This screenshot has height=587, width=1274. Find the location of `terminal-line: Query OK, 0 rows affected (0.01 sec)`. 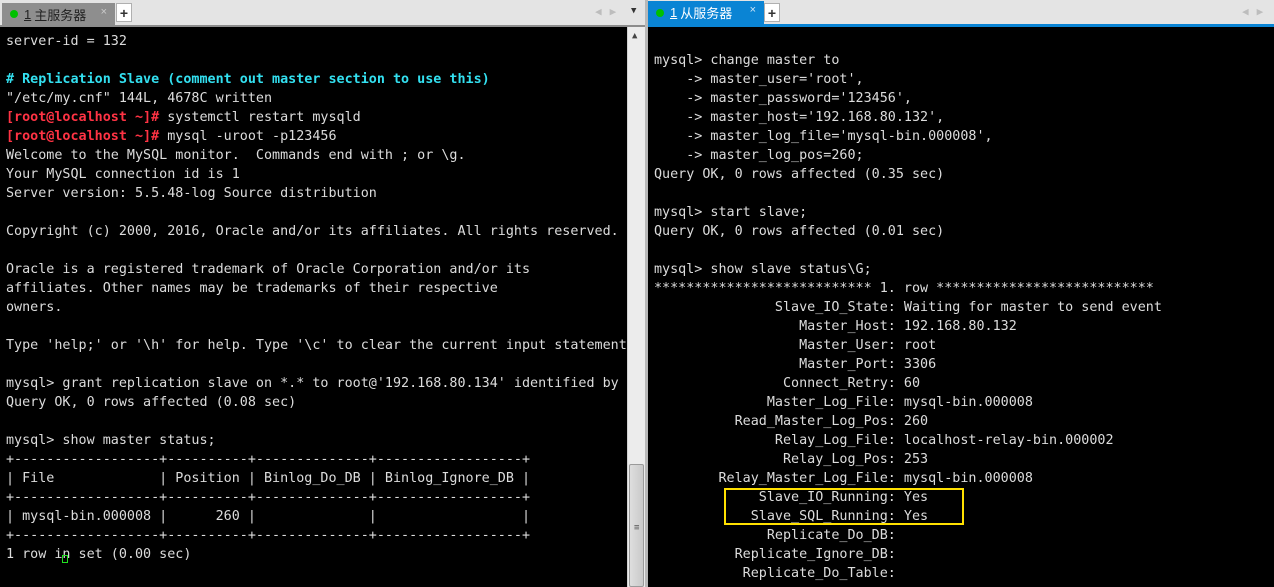

terminal-line: Query OK, 0 rows affected (0.01 sec) is located at coordinates (908, 231).